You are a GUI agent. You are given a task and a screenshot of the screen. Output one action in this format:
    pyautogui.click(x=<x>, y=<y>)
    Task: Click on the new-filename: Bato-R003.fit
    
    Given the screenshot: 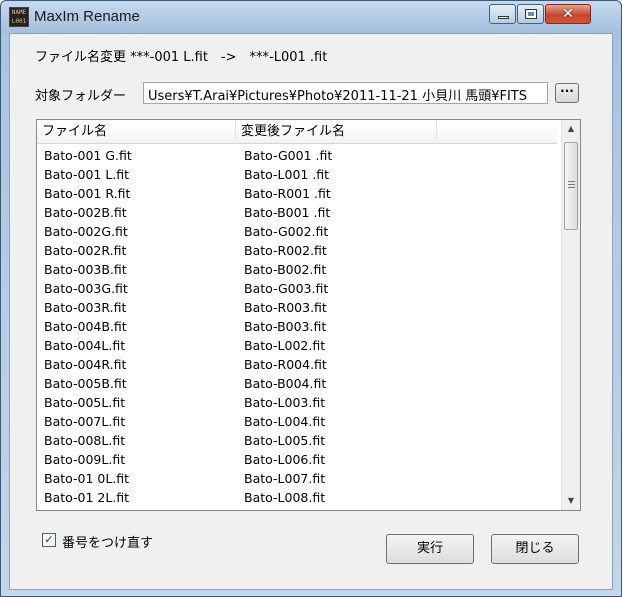 What is the action you would take?
    pyautogui.click(x=285, y=307)
    